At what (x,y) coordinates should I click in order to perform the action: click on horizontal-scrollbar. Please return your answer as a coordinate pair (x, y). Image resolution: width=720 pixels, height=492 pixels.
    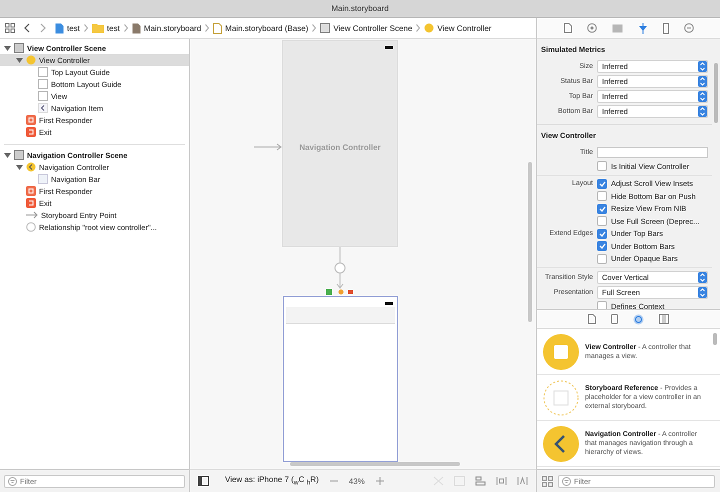
    Looking at the image, I should click on (375, 464).